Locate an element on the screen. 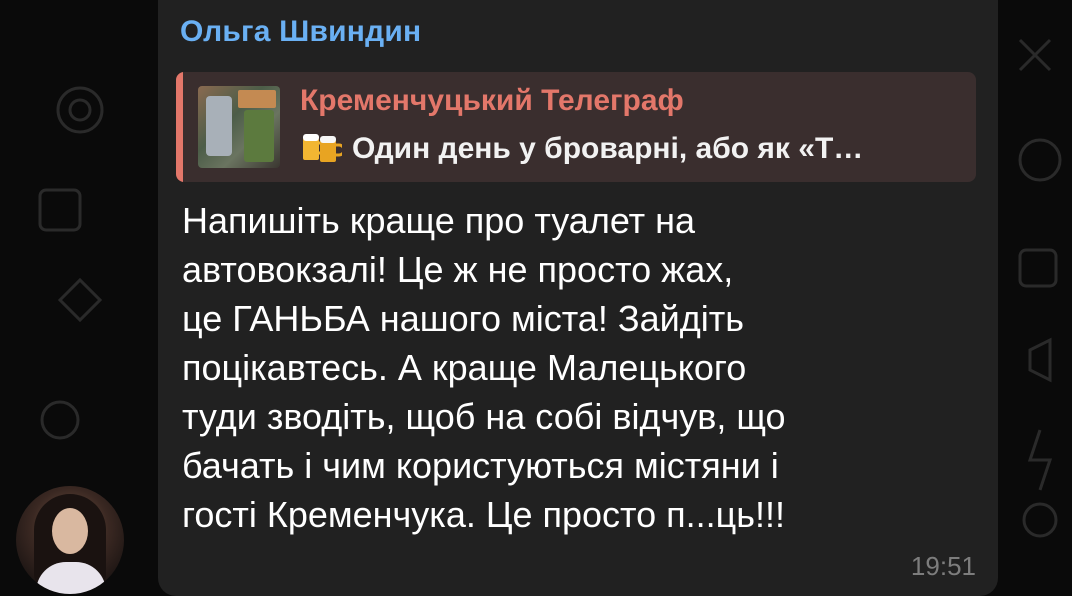 The image size is (1072, 596). sender-name: Ольга Швиндин is located at coordinates (300, 32).